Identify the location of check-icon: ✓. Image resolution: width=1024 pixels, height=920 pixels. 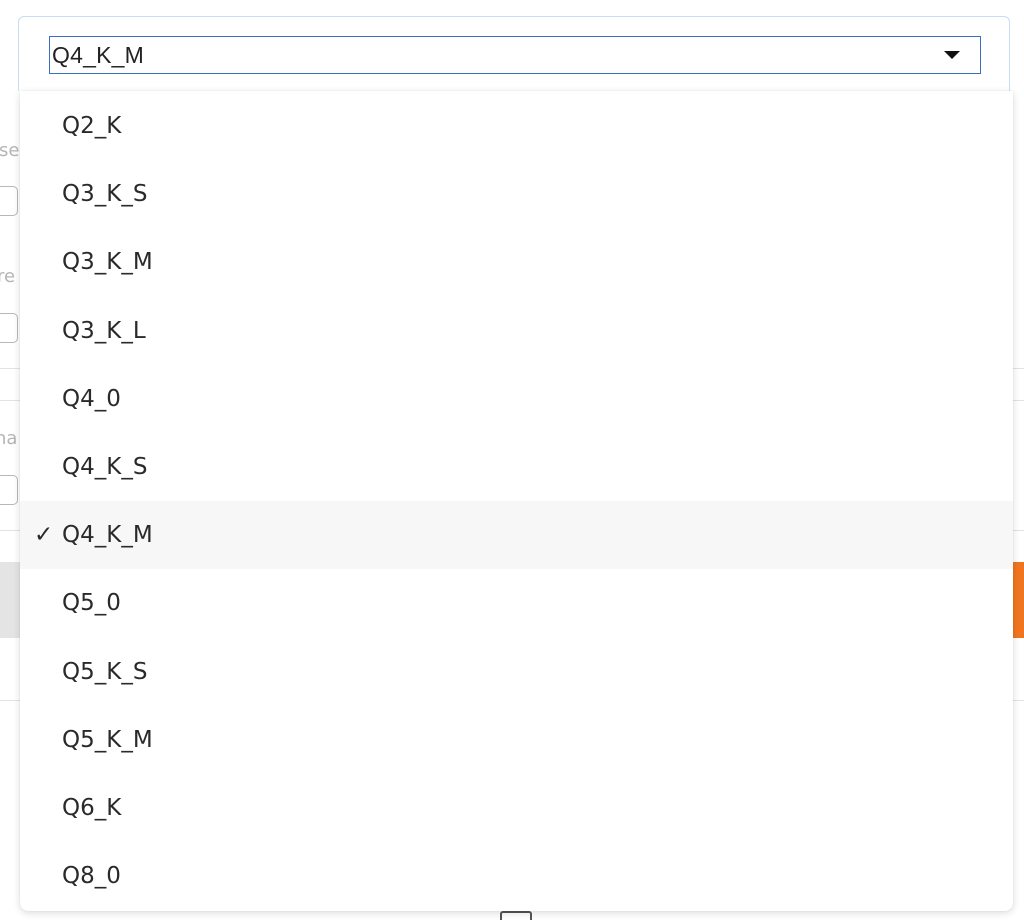
(44, 535).